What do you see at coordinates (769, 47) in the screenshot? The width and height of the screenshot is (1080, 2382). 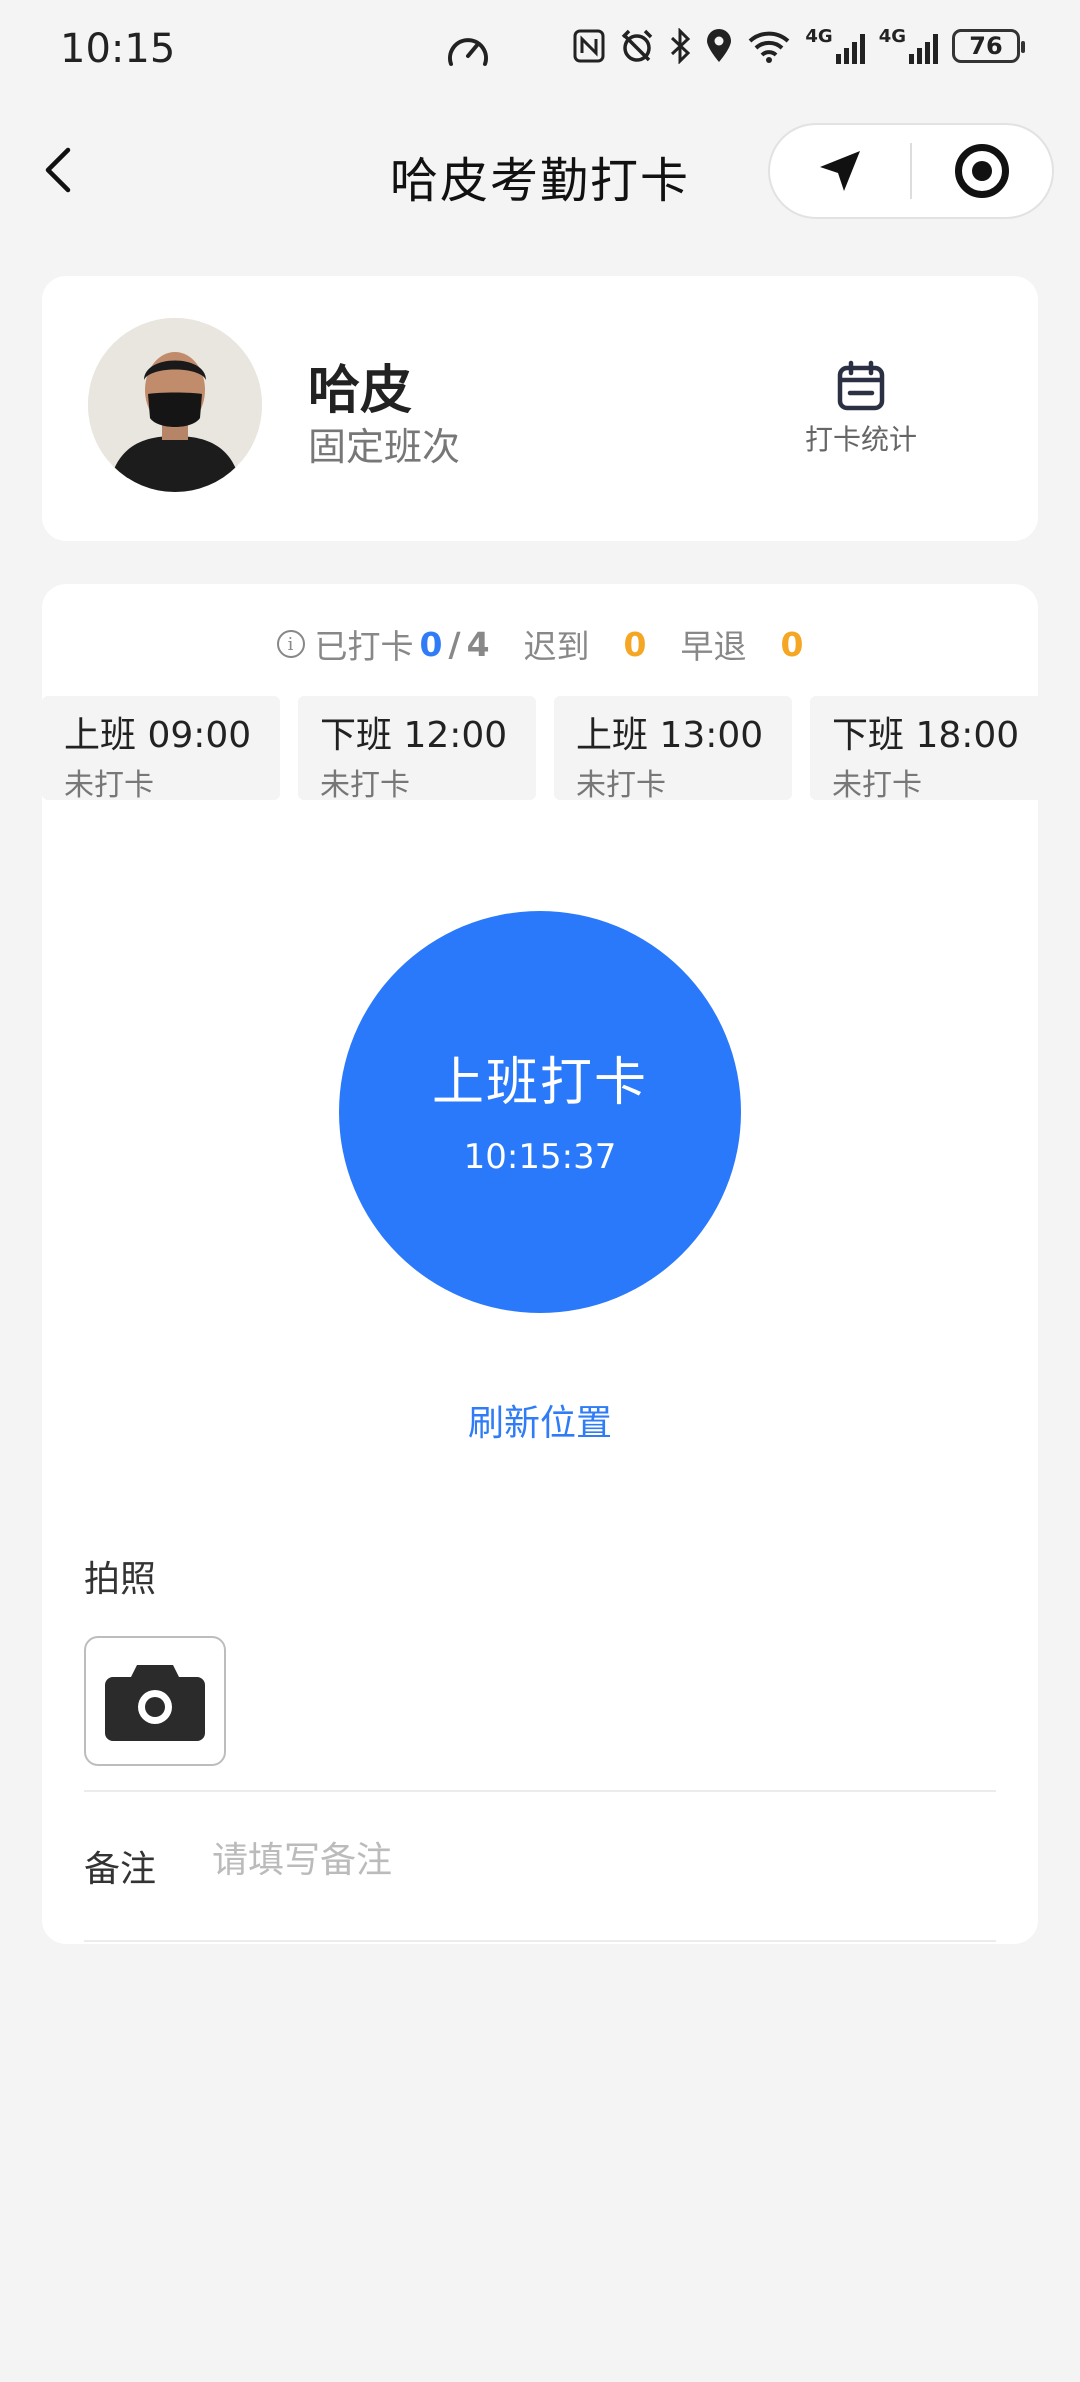 I see `wifi-icon` at bounding box center [769, 47].